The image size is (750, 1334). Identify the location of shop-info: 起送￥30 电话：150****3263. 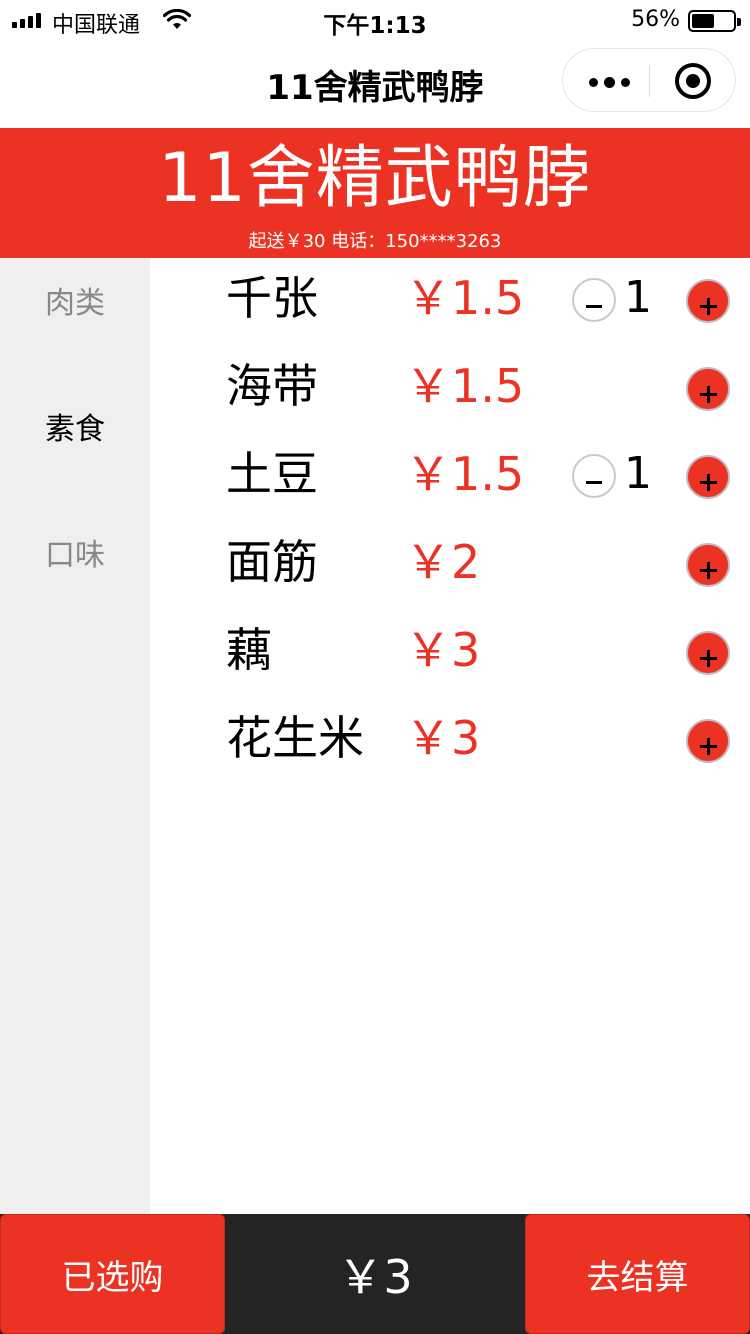
(375, 241).